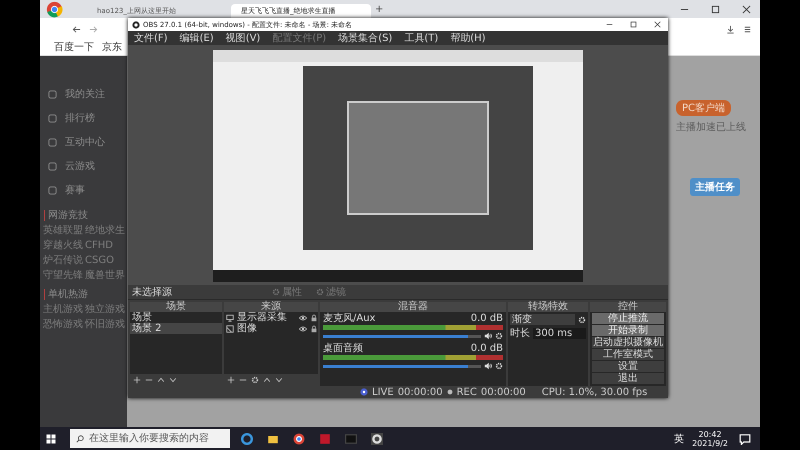  I want to click on ime-indicator: 英, so click(679, 439).